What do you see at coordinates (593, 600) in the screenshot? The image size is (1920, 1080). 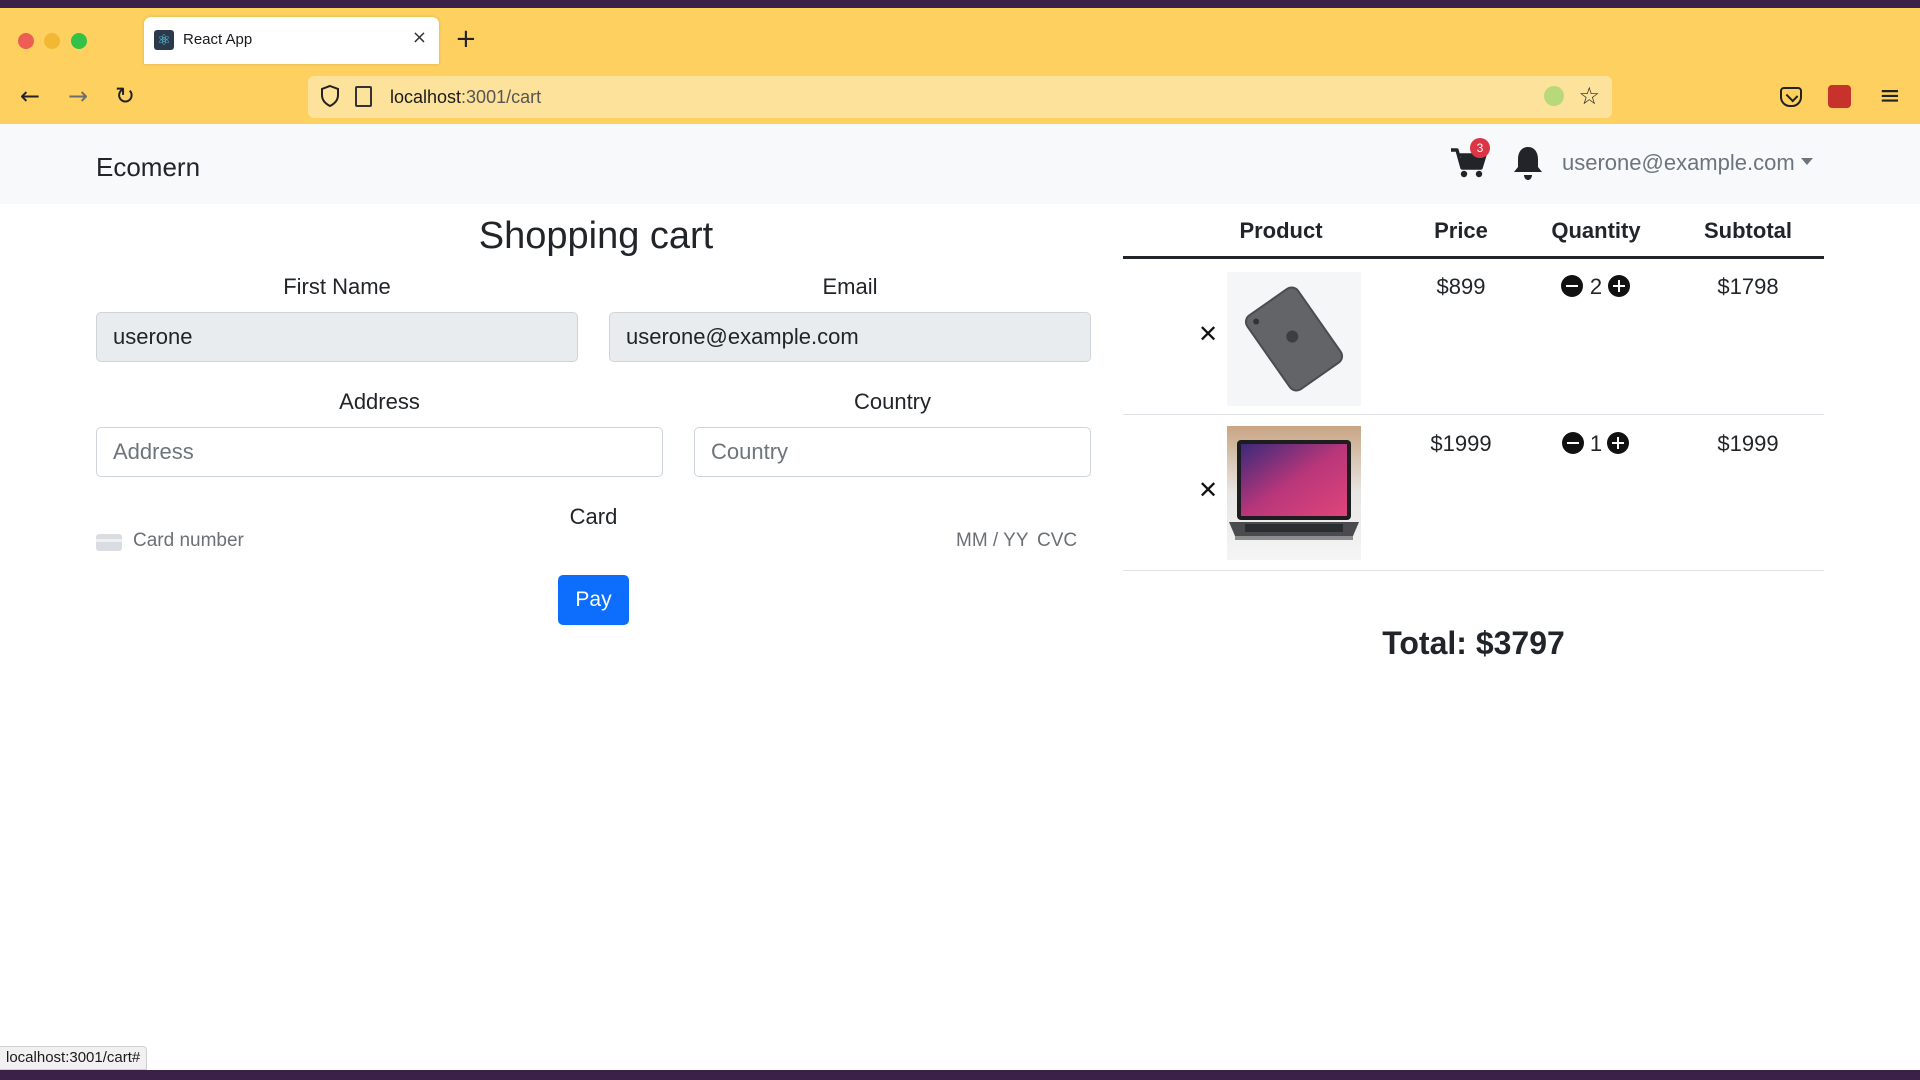 I see `pay-button: Pay` at bounding box center [593, 600].